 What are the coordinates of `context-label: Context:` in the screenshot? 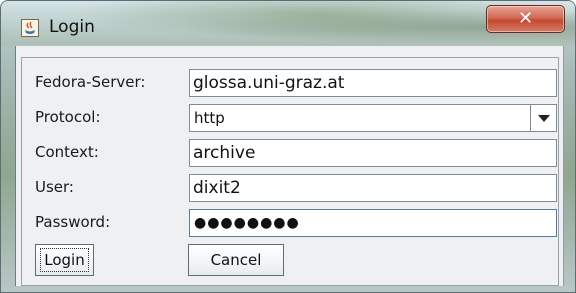 It's located at (67, 152).